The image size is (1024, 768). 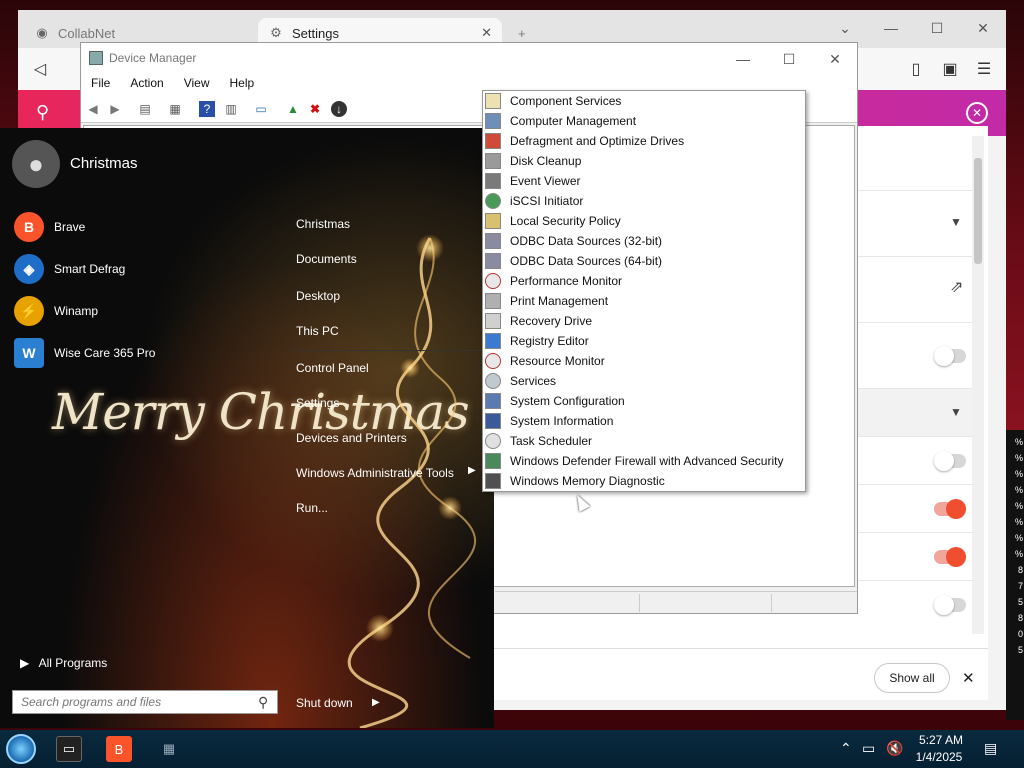 I want to click on properties-icon: ▦, so click(x=175, y=109).